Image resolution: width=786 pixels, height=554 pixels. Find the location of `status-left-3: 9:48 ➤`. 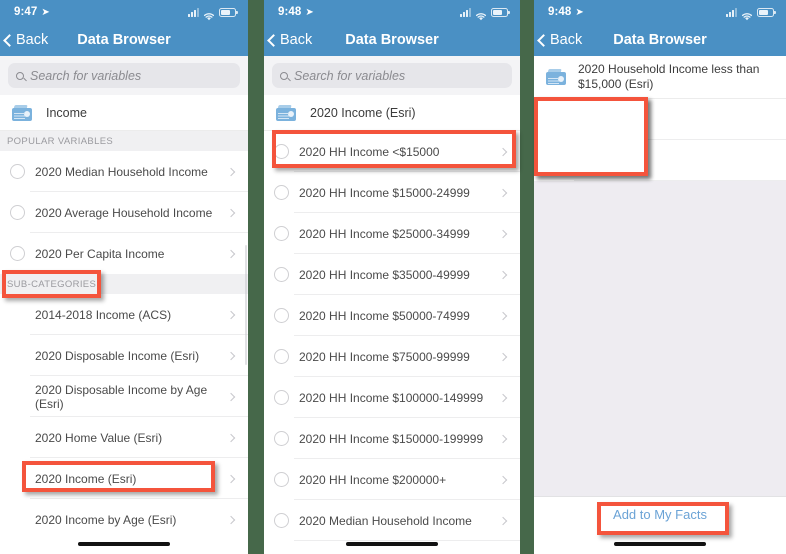

status-left-3: 9:48 ➤ is located at coordinates (566, 12).